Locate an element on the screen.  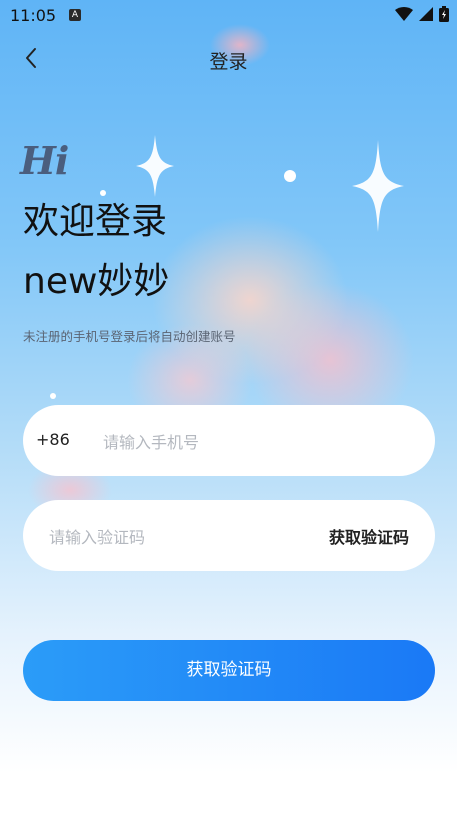
phone-field: +86 is located at coordinates (229, 440).